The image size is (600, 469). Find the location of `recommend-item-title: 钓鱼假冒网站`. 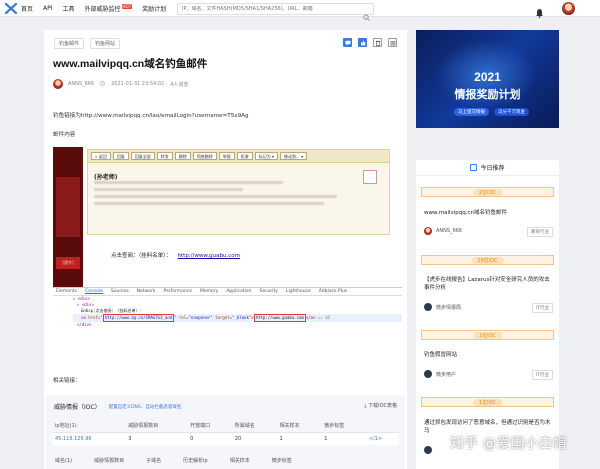

recommend-item-title: 钓鱼假冒网站 is located at coordinates (488, 355).